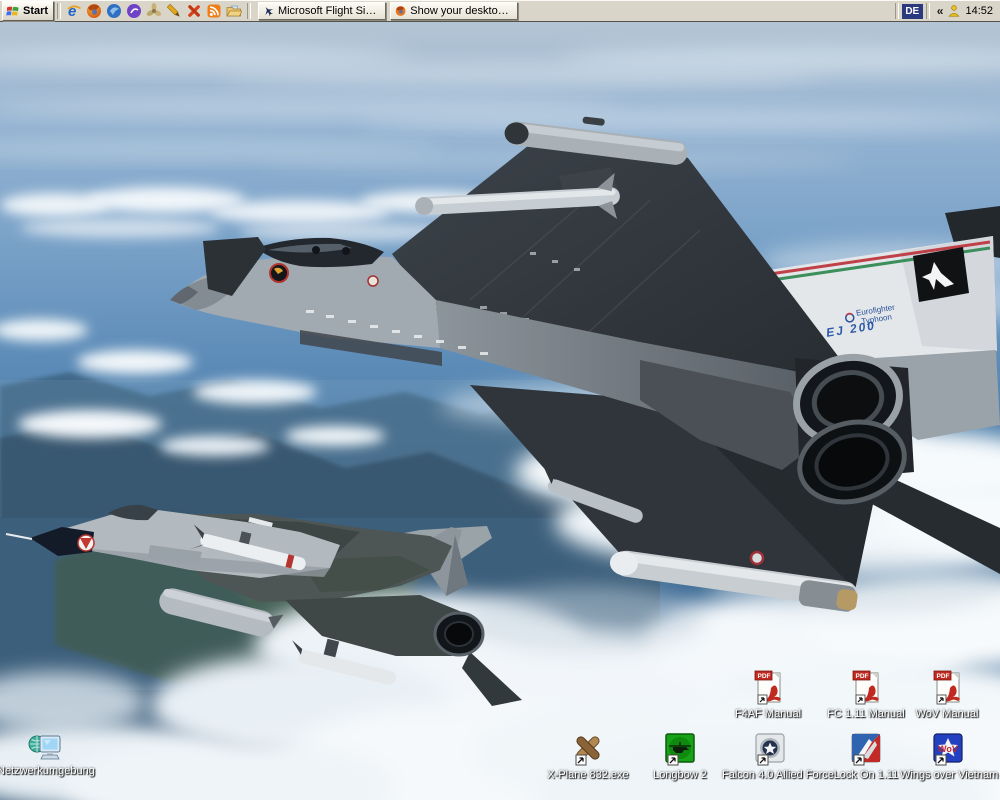 The image size is (1000, 800). What do you see at coordinates (768, 714) in the screenshot?
I see `desktop-icon-label: F4AF Manual` at bounding box center [768, 714].